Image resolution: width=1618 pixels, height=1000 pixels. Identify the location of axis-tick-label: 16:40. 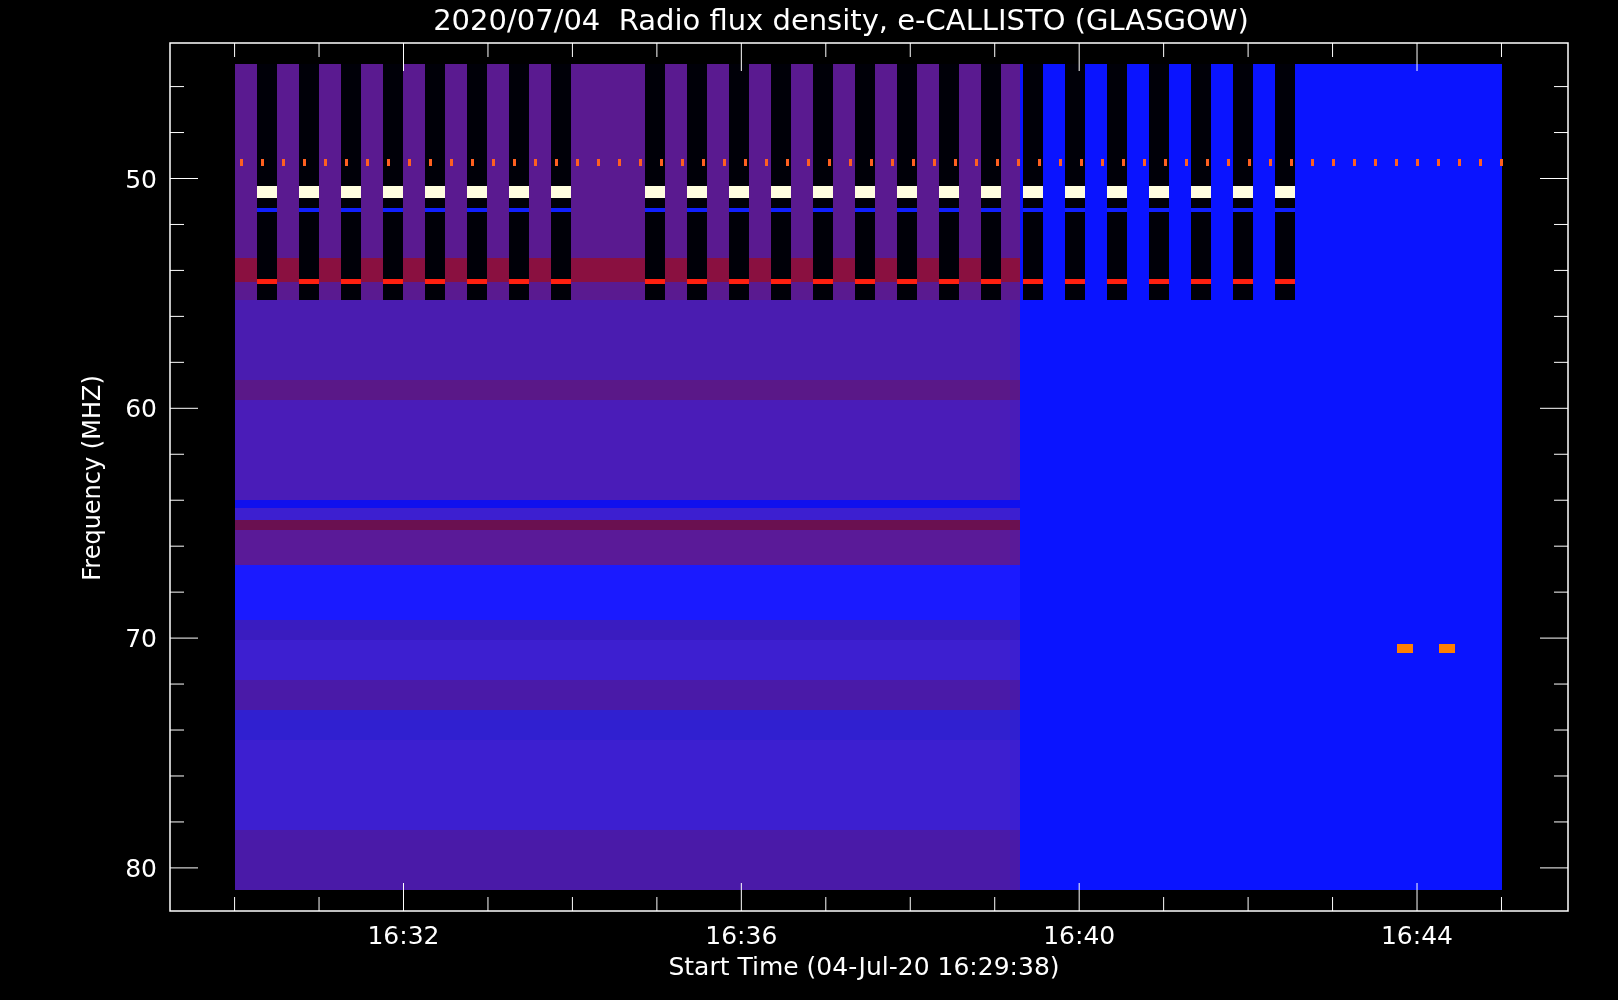
(1079, 935).